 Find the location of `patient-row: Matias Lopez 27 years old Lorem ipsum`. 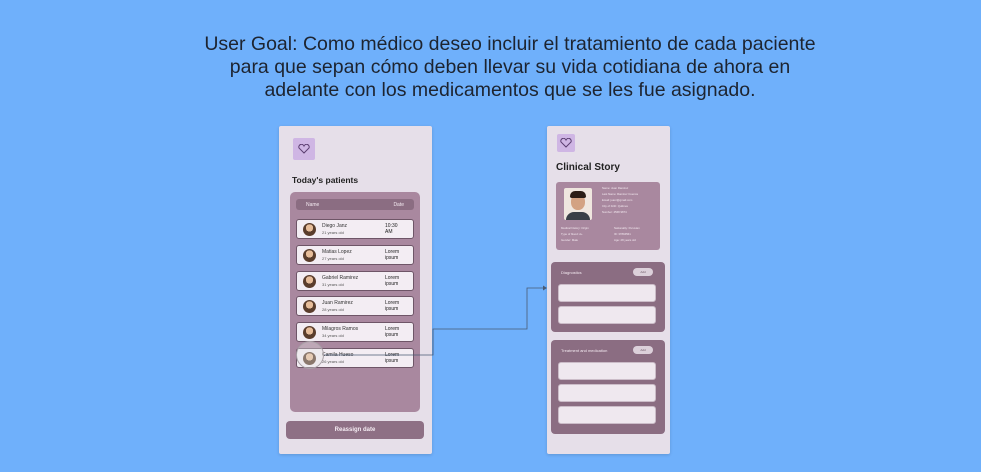

patient-row: Matias Lopez 27 years old Lorem ipsum is located at coordinates (355, 255).